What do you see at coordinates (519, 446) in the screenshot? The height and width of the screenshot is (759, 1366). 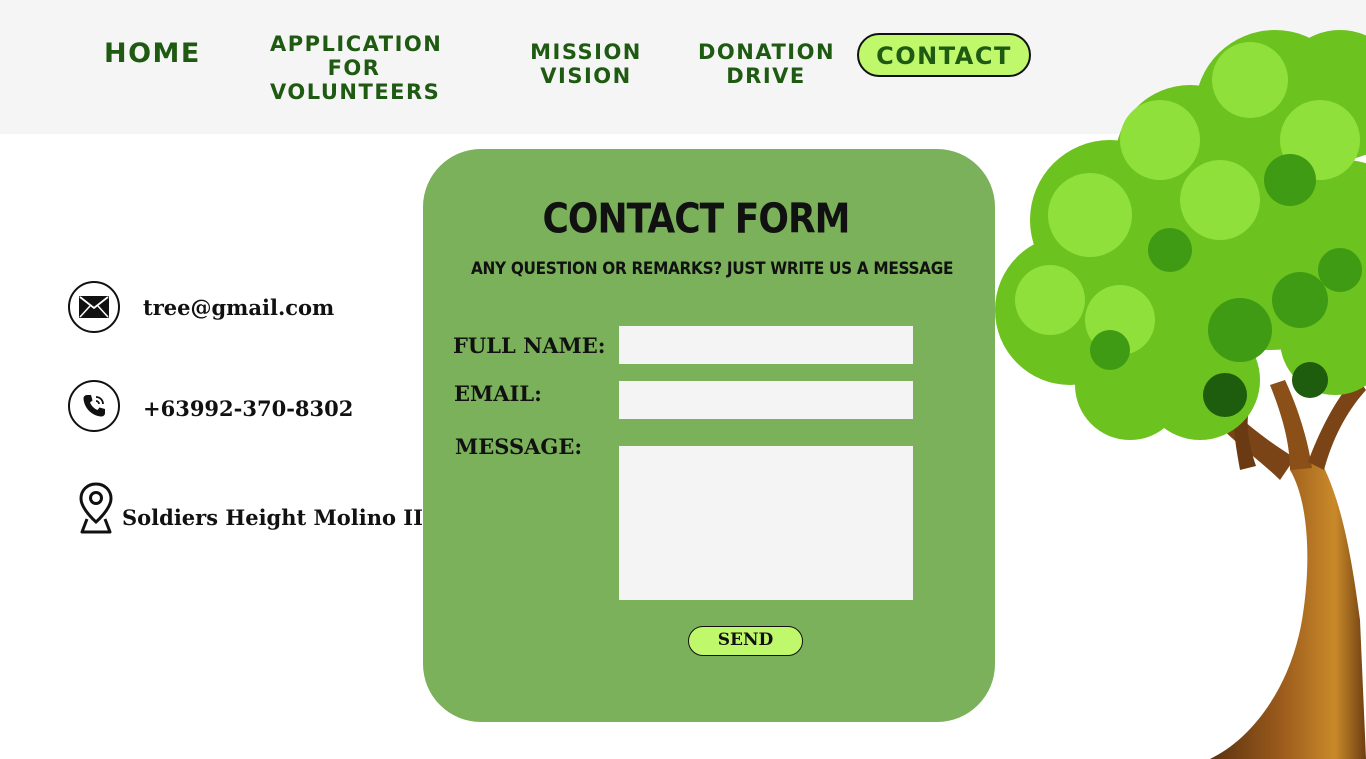 I see `message-label: MESSAGE:` at bounding box center [519, 446].